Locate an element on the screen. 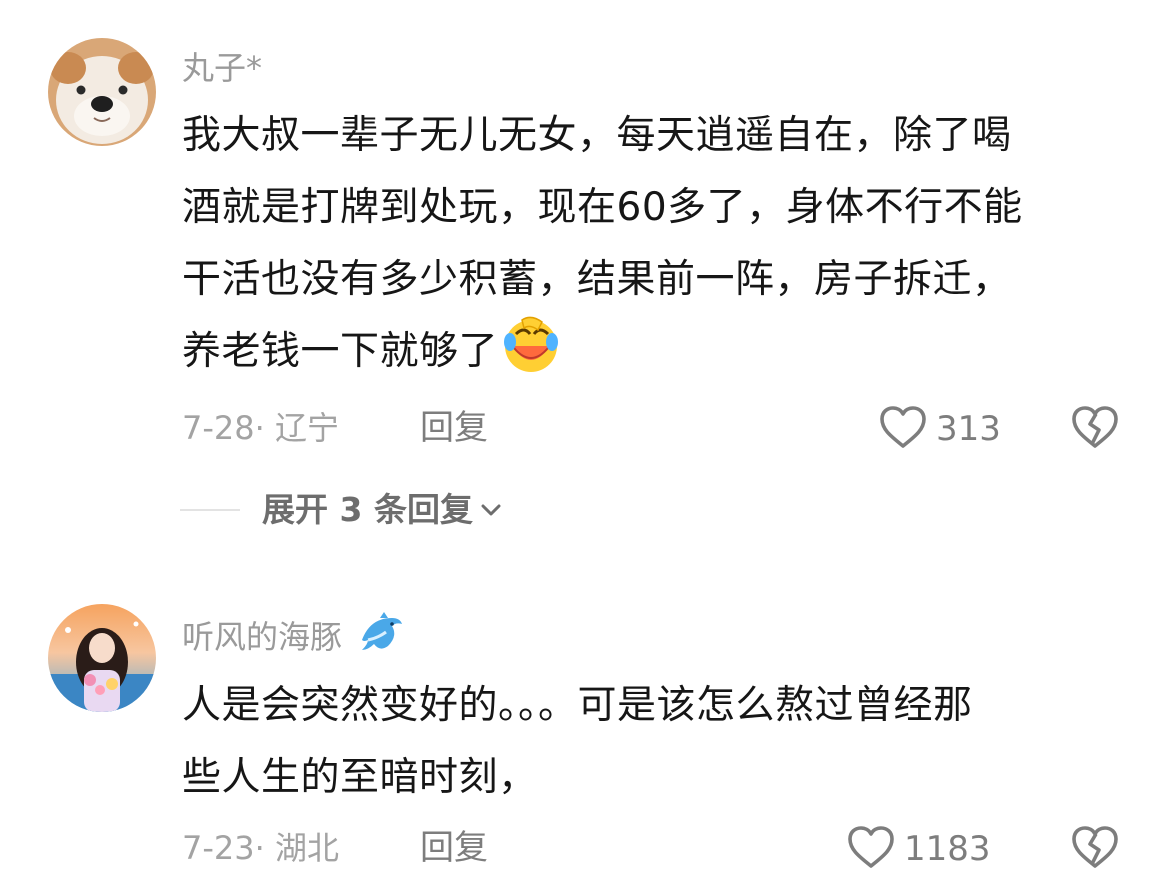  comment-line: 我大叔一辈子无儿无女，每天逍遥自在，除了喝 is located at coordinates (597, 135).